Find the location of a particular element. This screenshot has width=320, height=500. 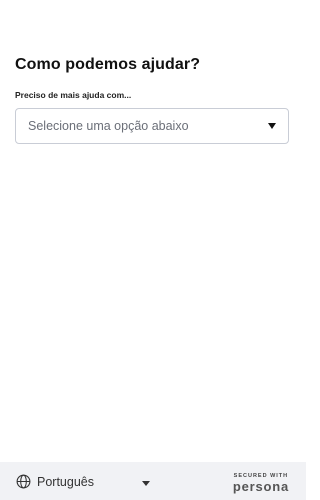

secured-with-persona-badge: SECURED WITH persona is located at coordinates (261, 483).